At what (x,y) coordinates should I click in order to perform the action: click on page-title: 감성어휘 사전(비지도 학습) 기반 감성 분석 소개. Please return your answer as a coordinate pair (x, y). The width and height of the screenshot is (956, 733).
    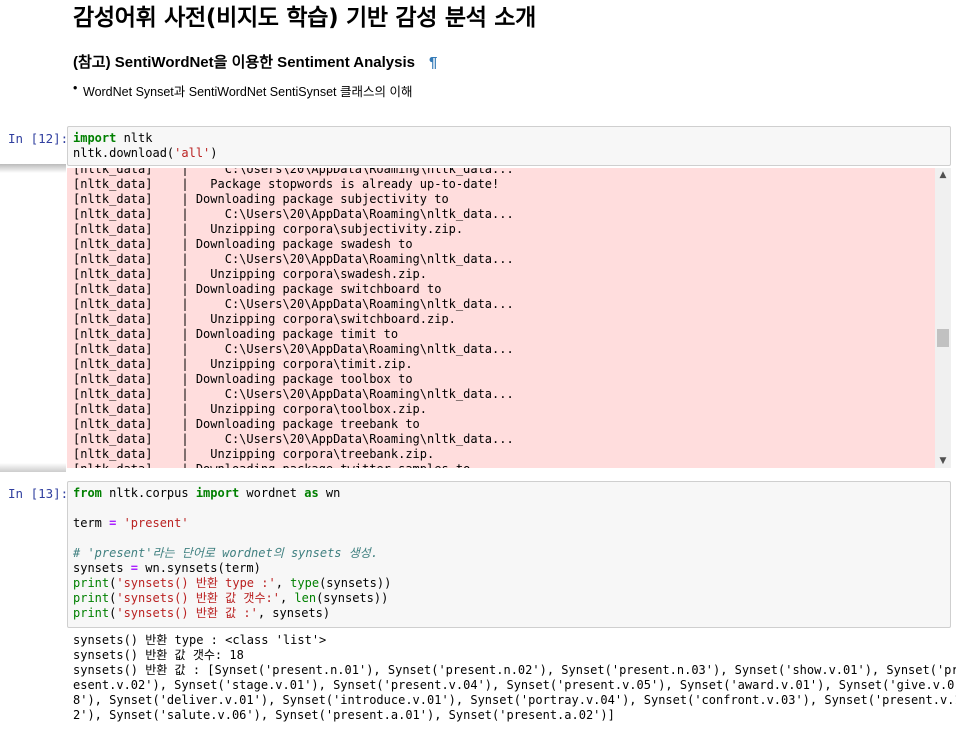
    Looking at the image, I should click on (305, 18).